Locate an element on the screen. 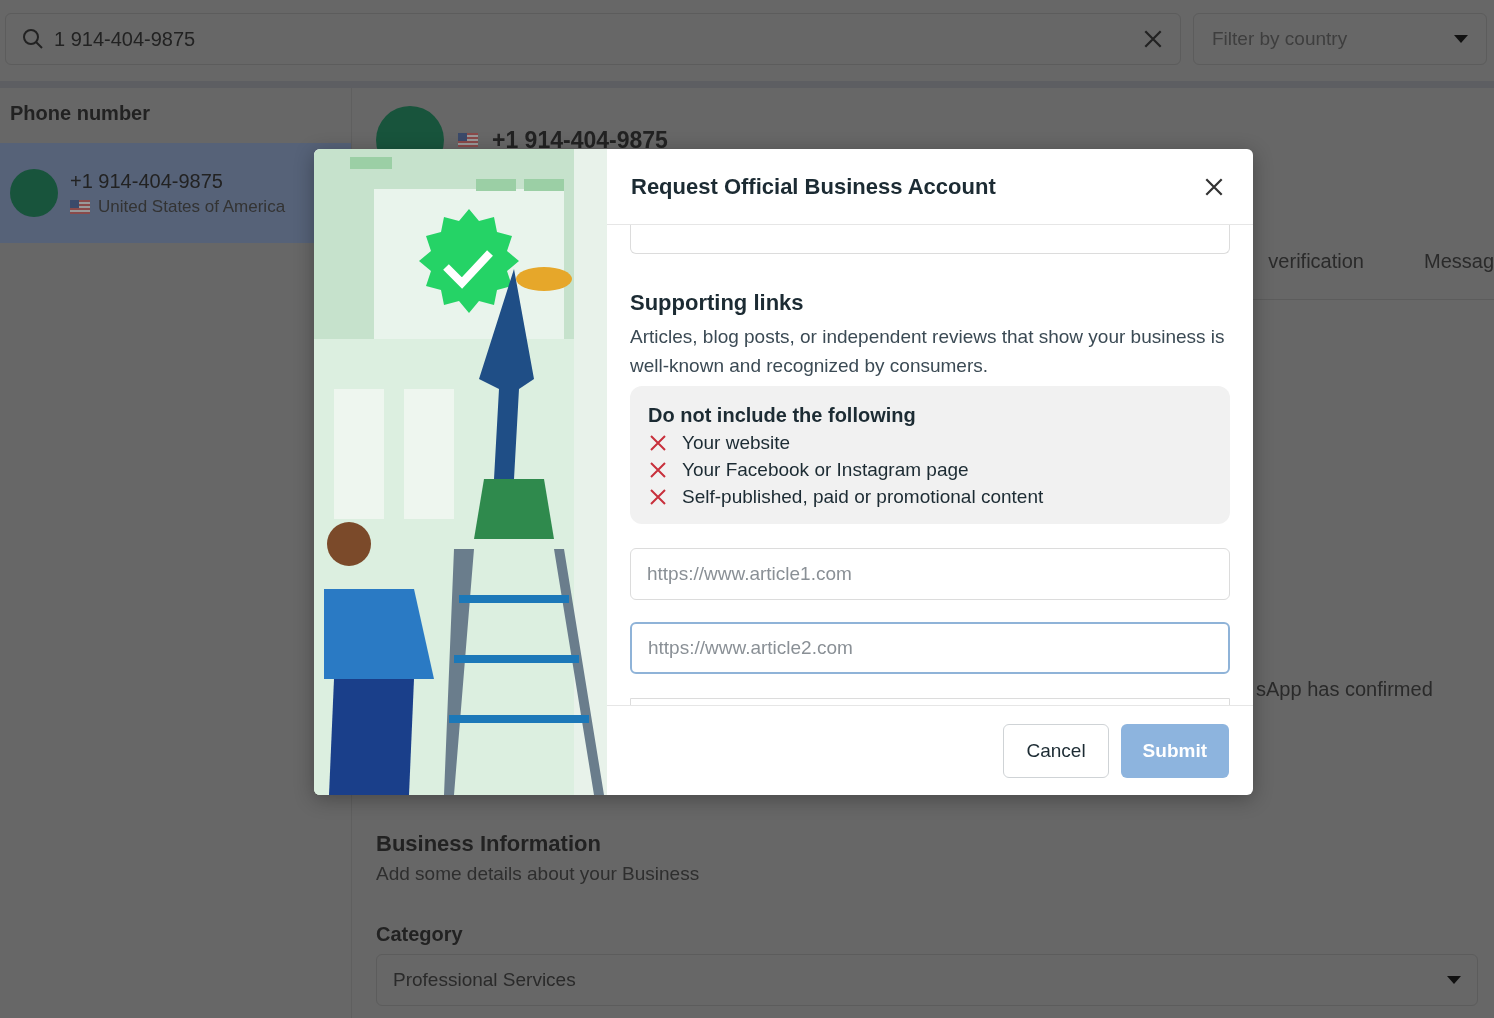  tab: verification is located at coordinates (1316, 274).